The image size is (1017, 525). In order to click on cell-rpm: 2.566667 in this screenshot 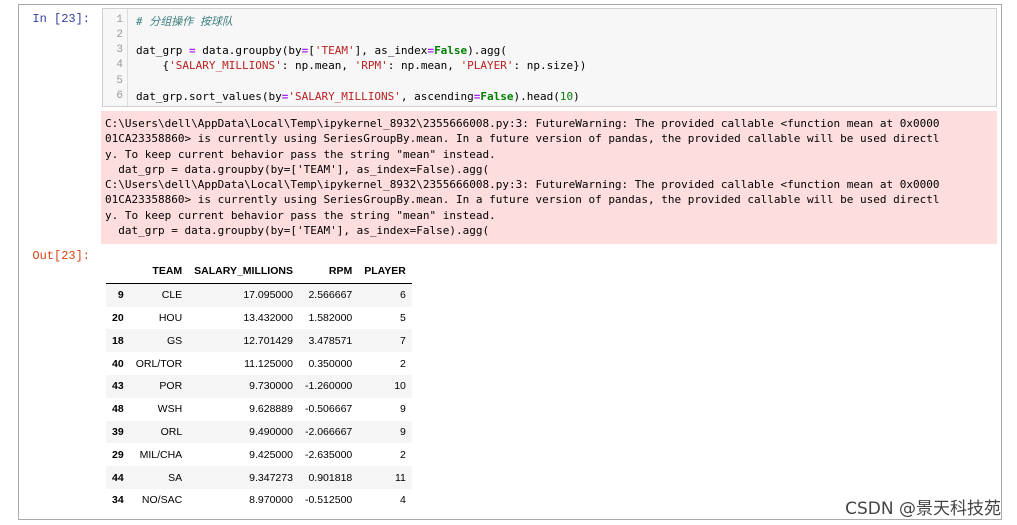, I will do `click(330, 295)`.